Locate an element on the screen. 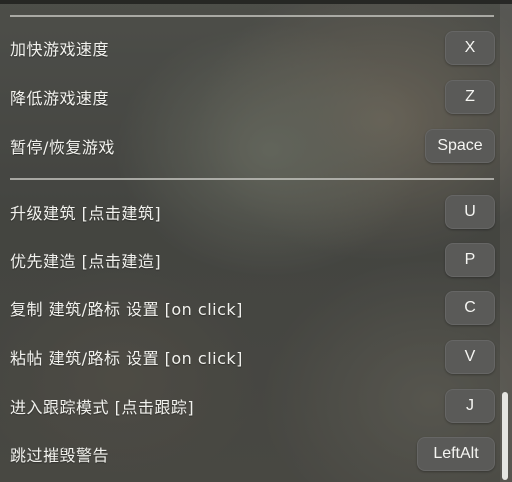 The width and height of the screenshot is (512, 482). scrollbar-thumb is located at coordinates (505, 436).